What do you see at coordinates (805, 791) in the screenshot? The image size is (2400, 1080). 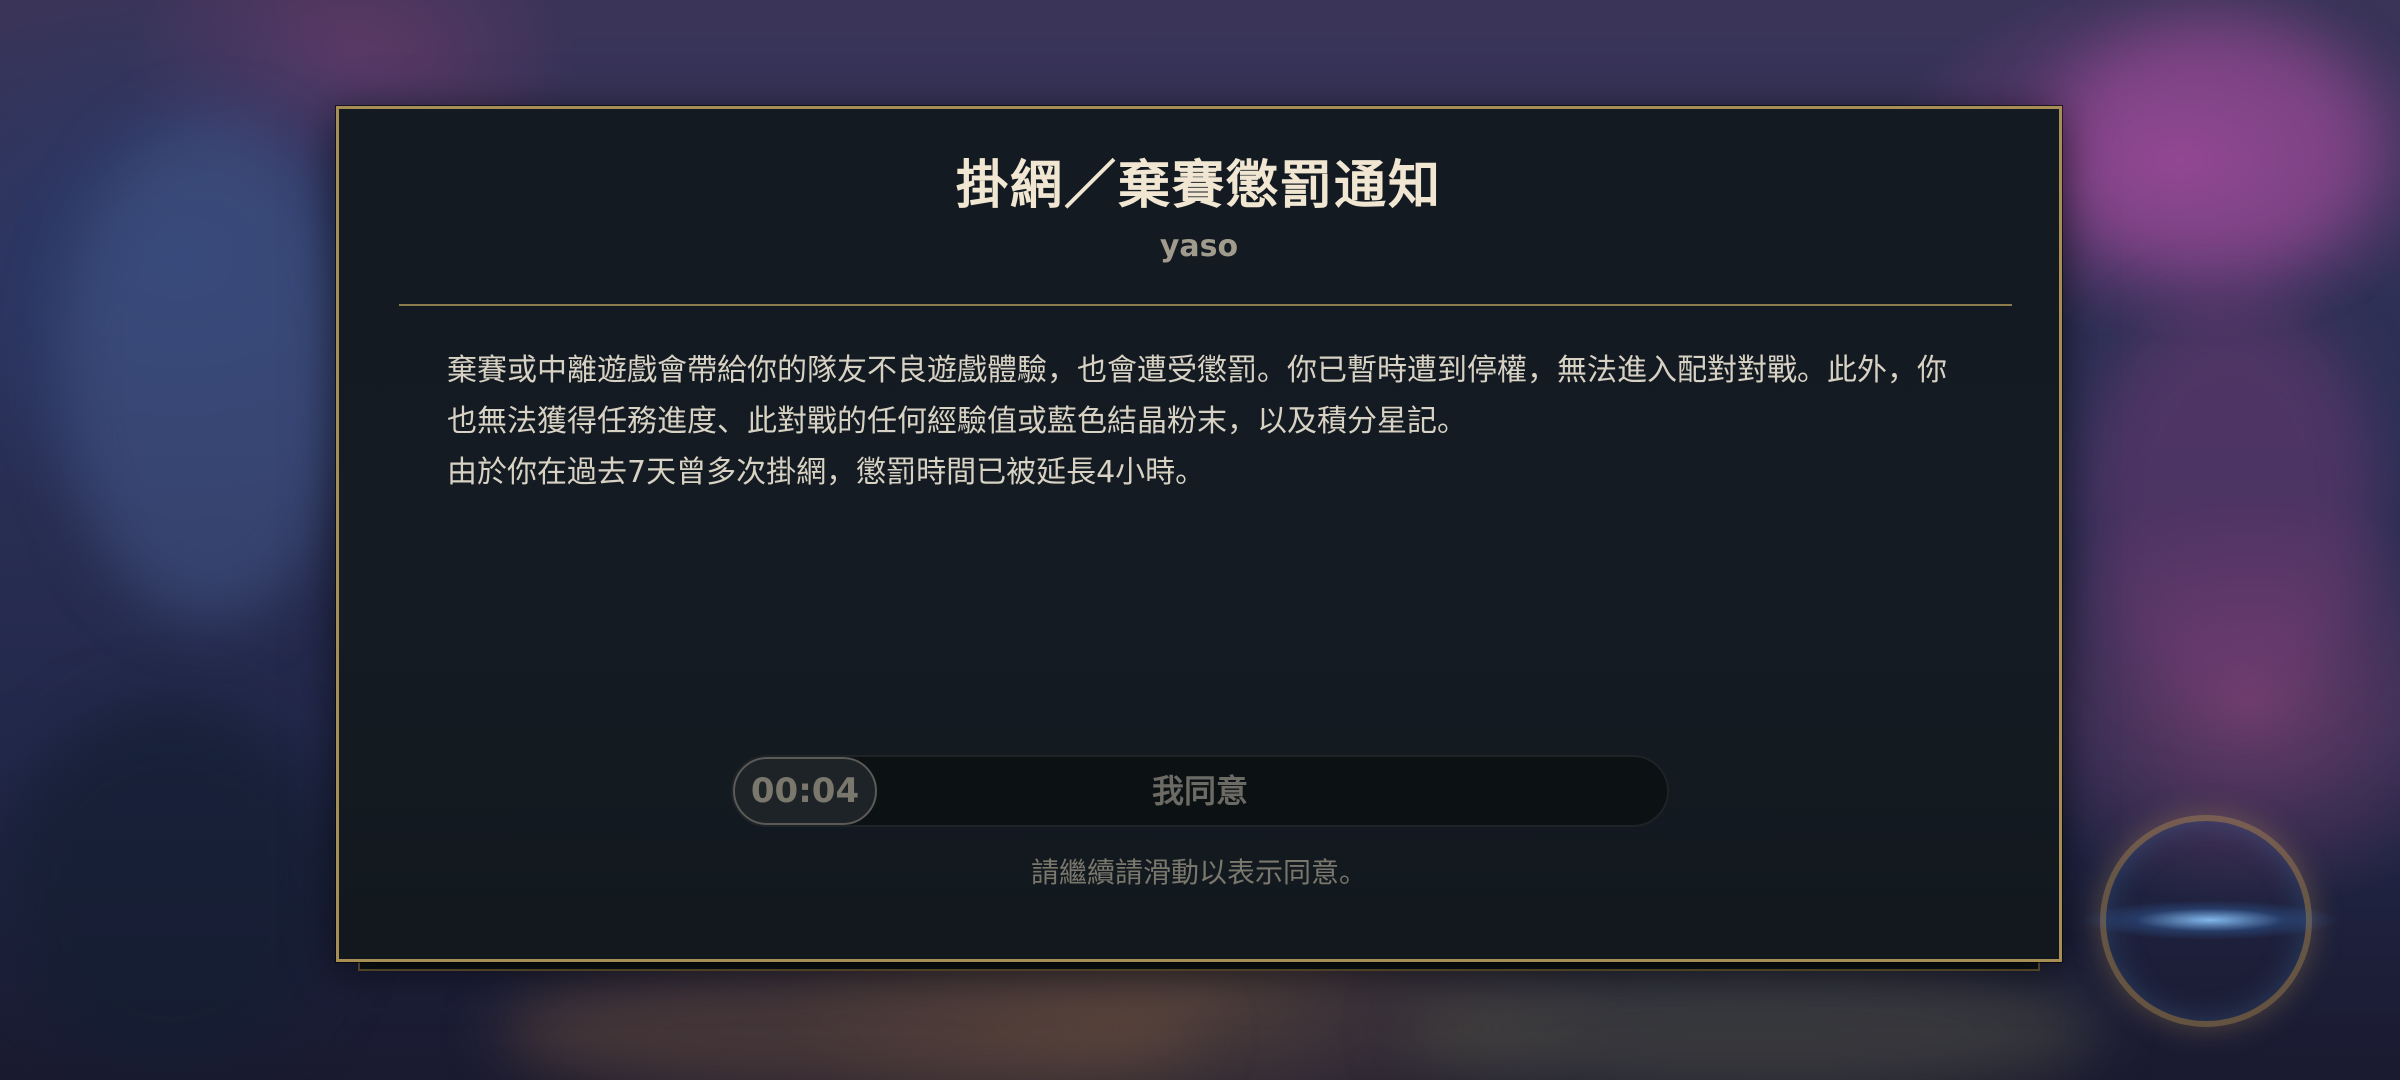 I see `slider-handle-timer: 00:04` at bounding box center [805, 791].